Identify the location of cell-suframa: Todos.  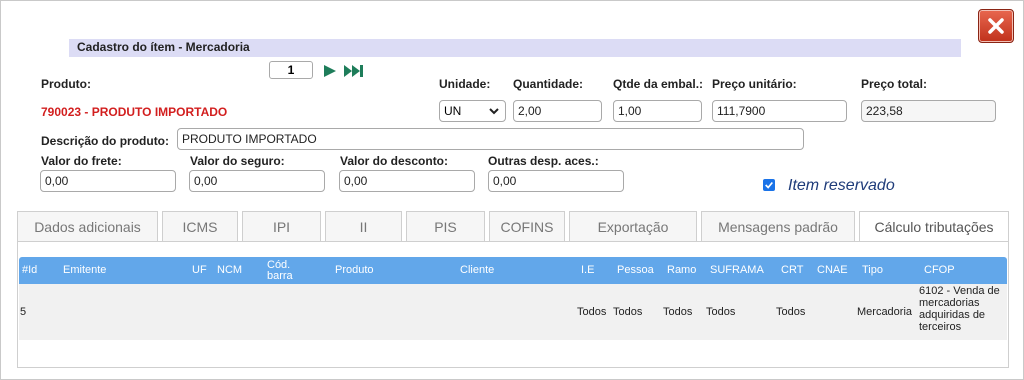
(721, 312).